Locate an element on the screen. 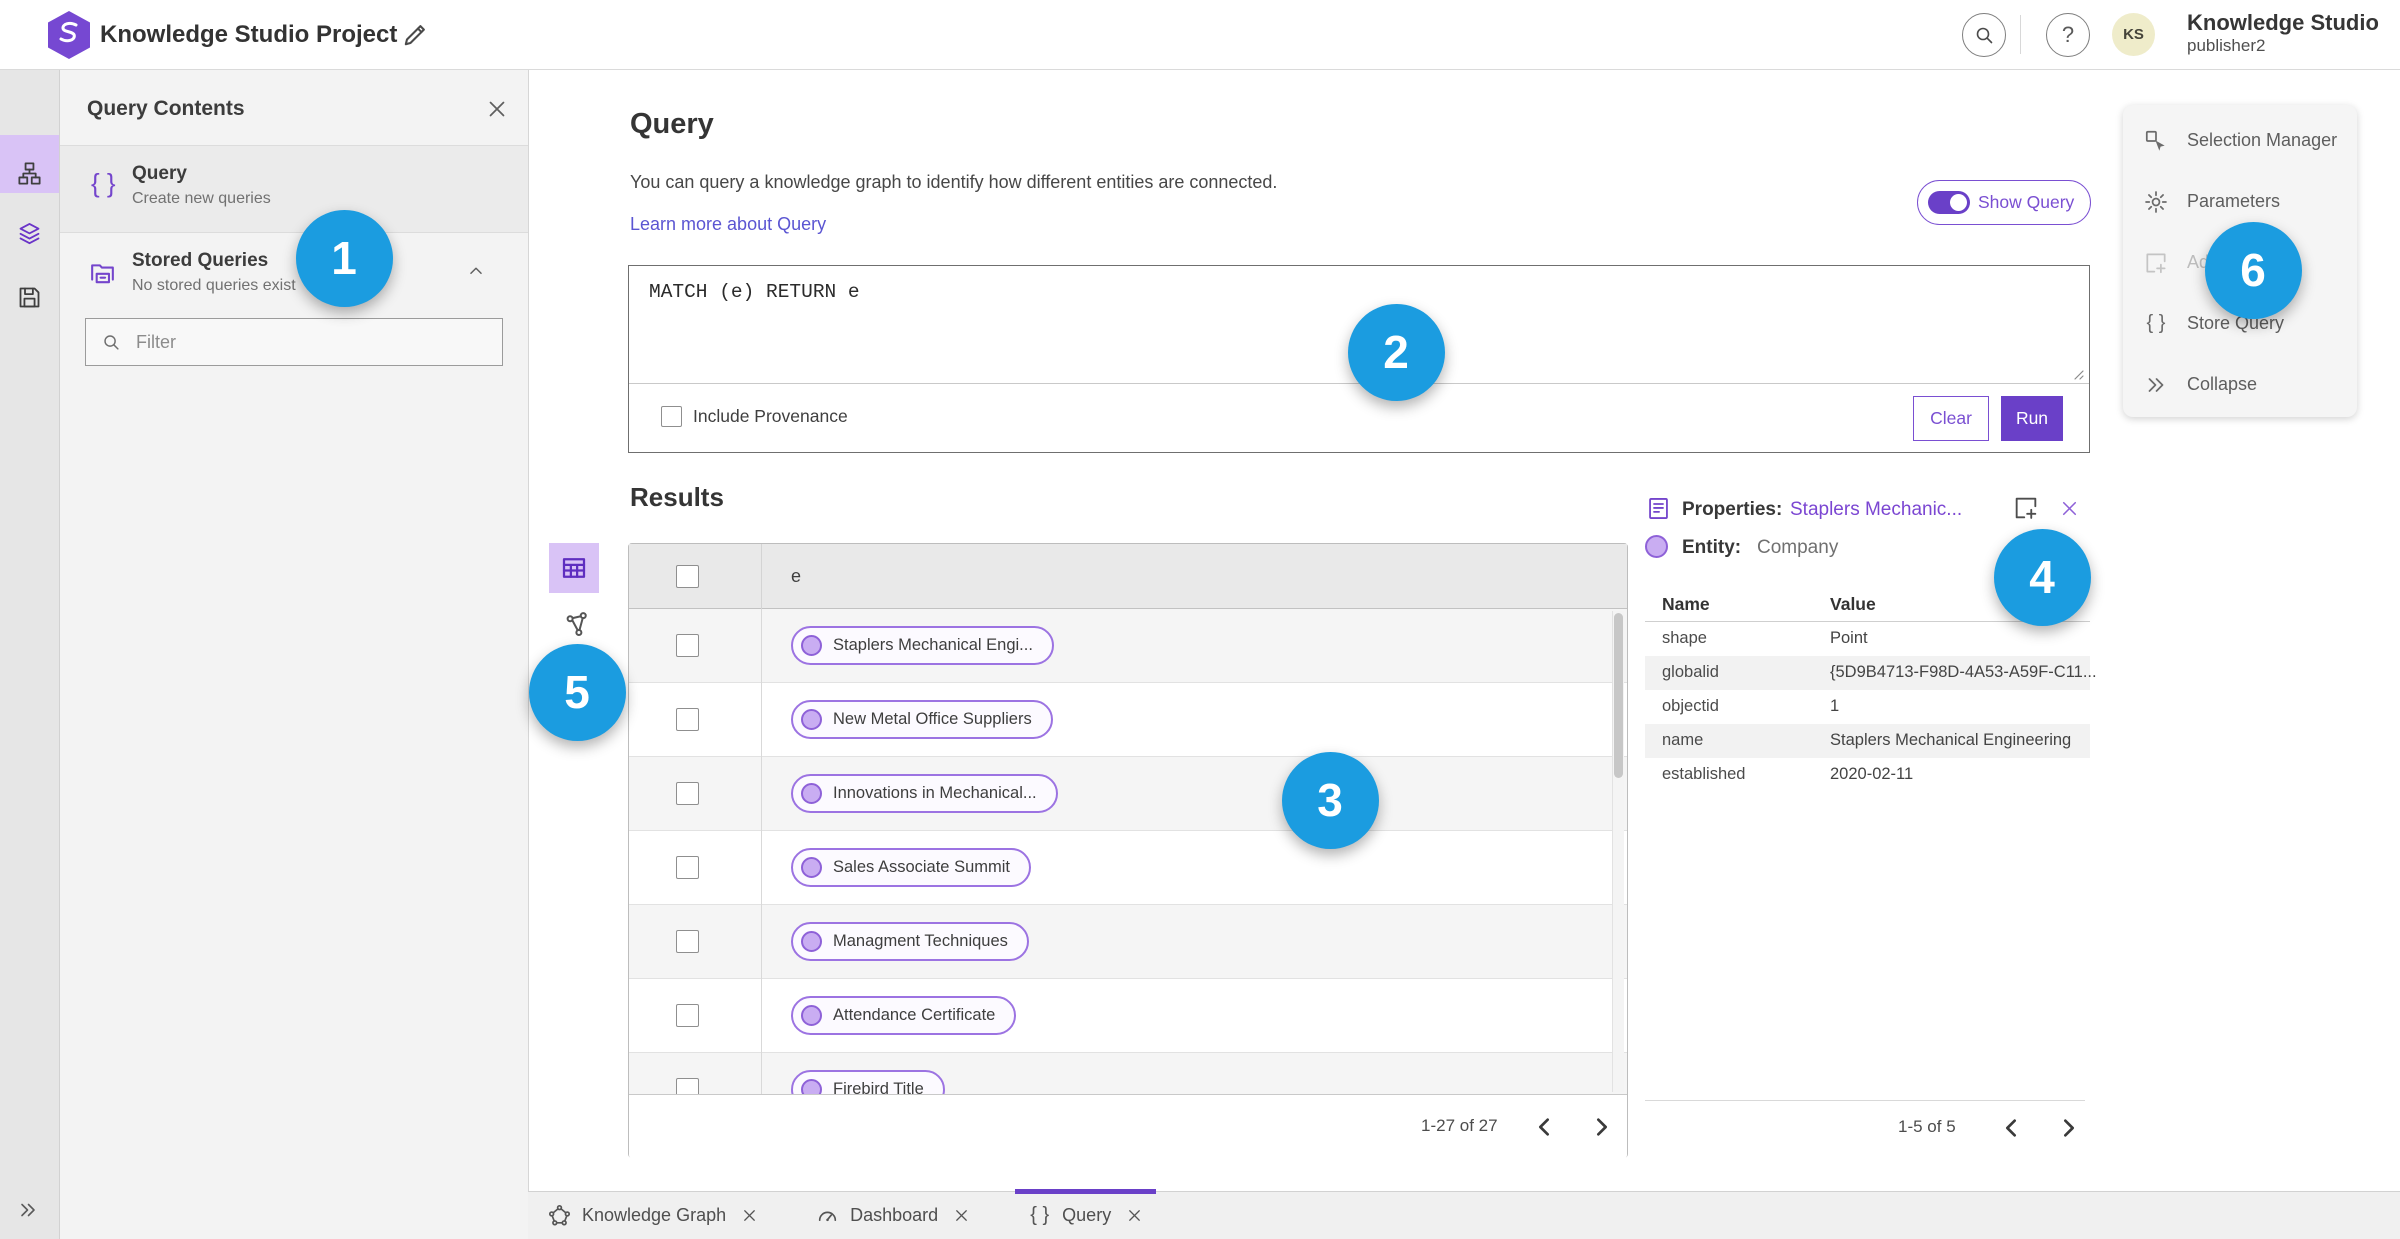  edit-title-pencil-icon is located at coordinates (415, 34).